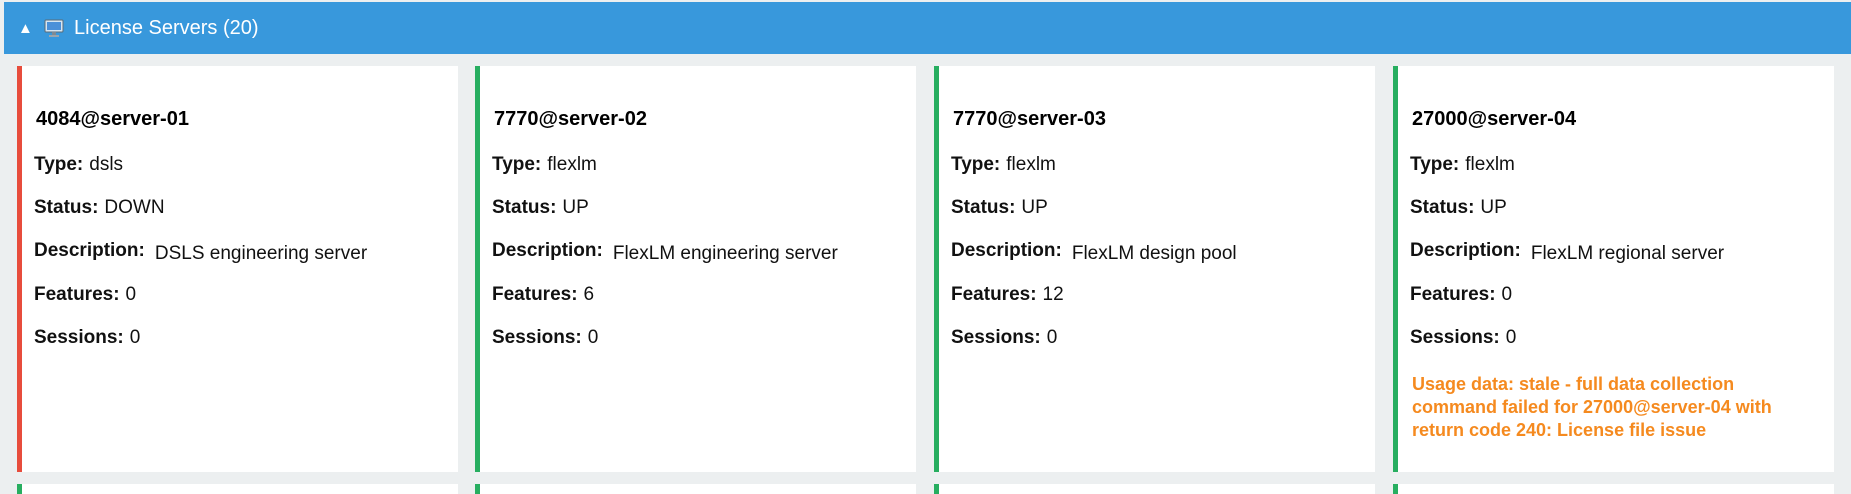  I want to click on features-field: Features: 6, so click(543, 295).